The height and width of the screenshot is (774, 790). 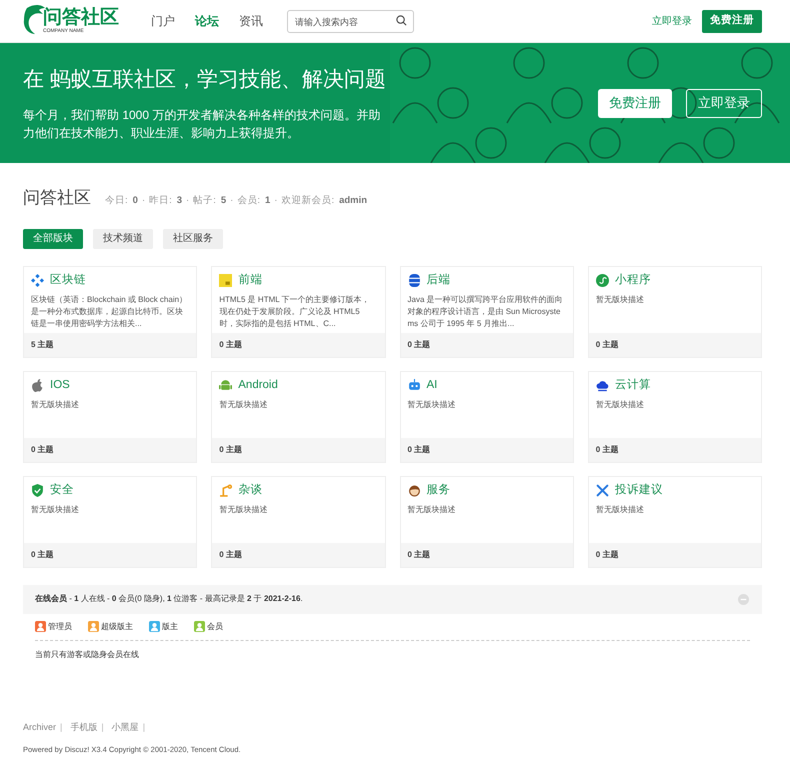 I want to click on online-summary: 在线会员 -1 人在线 - 0 会员(0 隐身), 1 位游客 - 最高记录是 2 于 2021-2-16., so click(x=169, y=599).